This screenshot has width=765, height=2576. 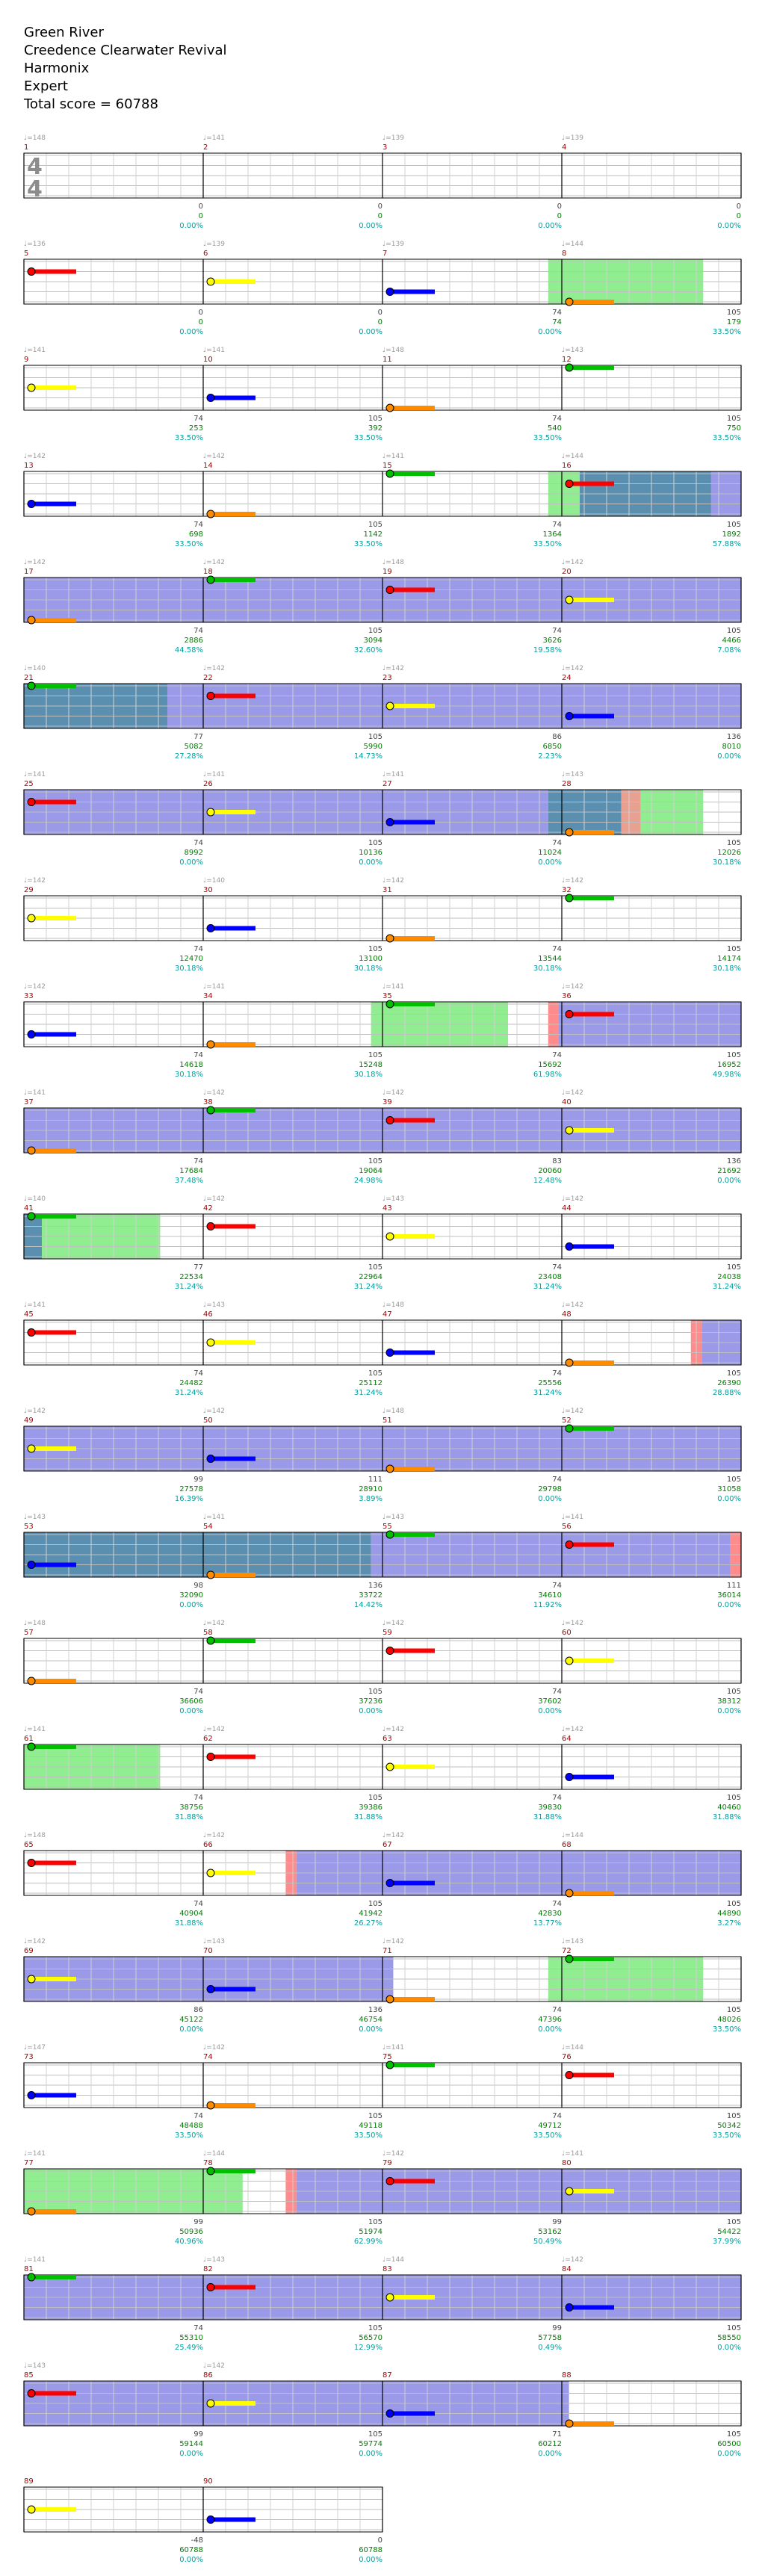 What do you see at coordinates (29, 1845) in the screenshot?
I see `measure-number: 65` at bounding box center [29, 1845].